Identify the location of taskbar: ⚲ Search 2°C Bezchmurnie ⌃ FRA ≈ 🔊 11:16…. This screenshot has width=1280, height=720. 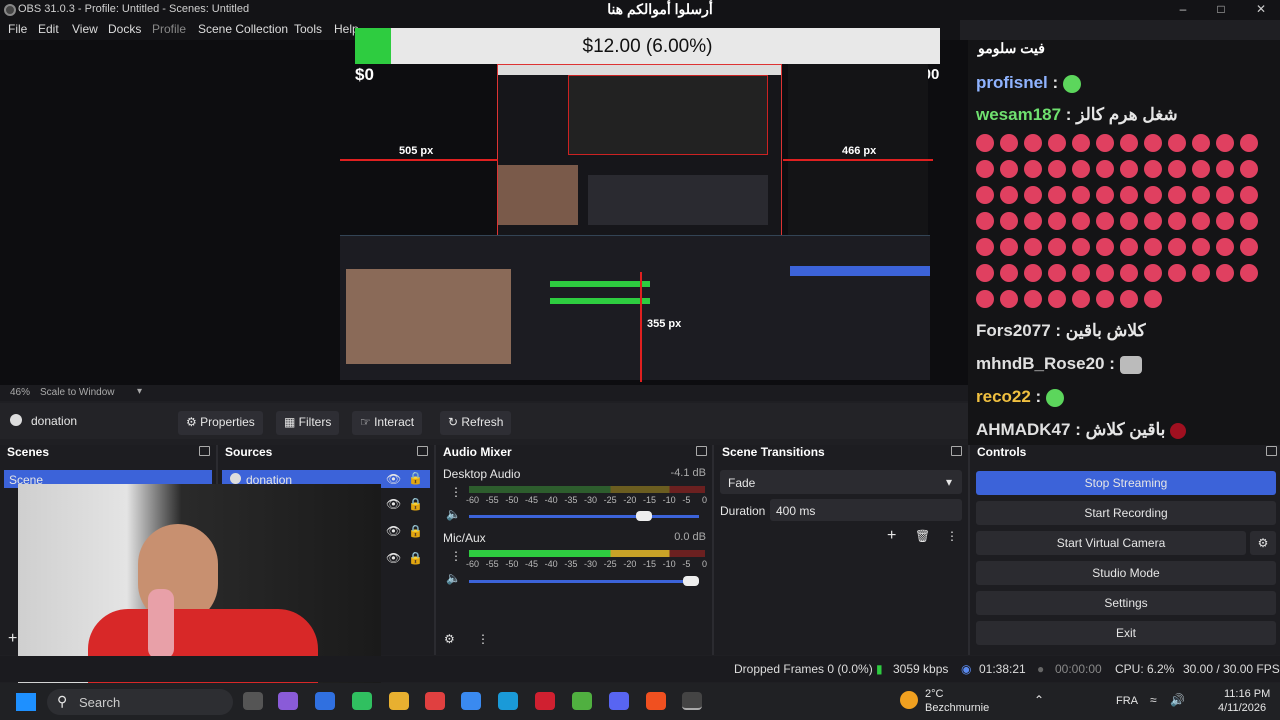
(640, 701).